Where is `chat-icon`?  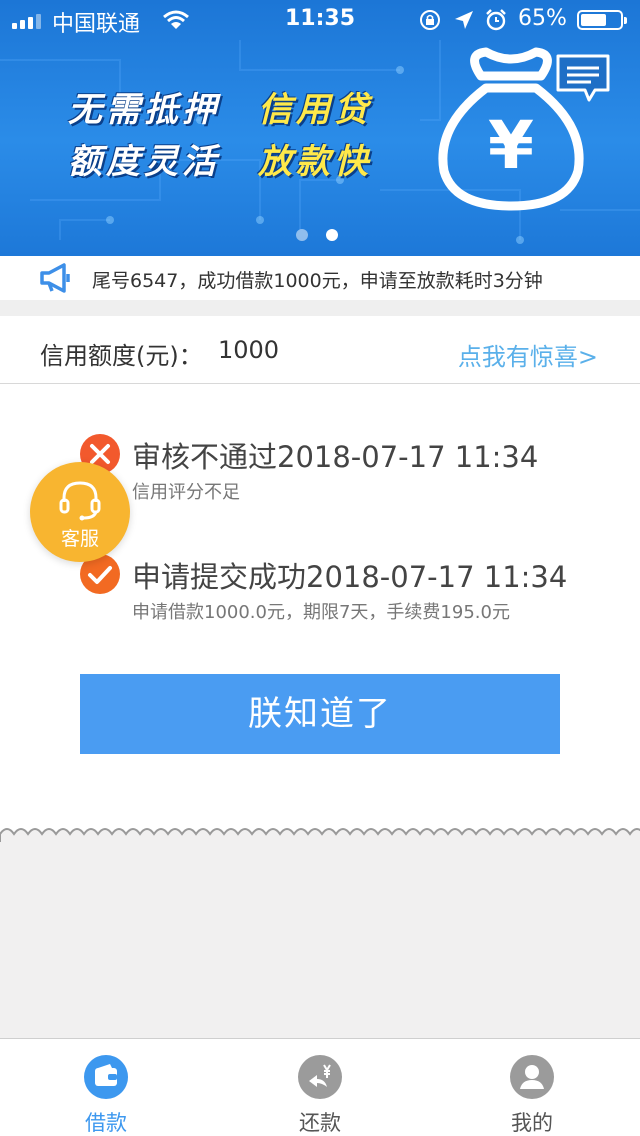
chat-icon is located at coordinates (583, 78).